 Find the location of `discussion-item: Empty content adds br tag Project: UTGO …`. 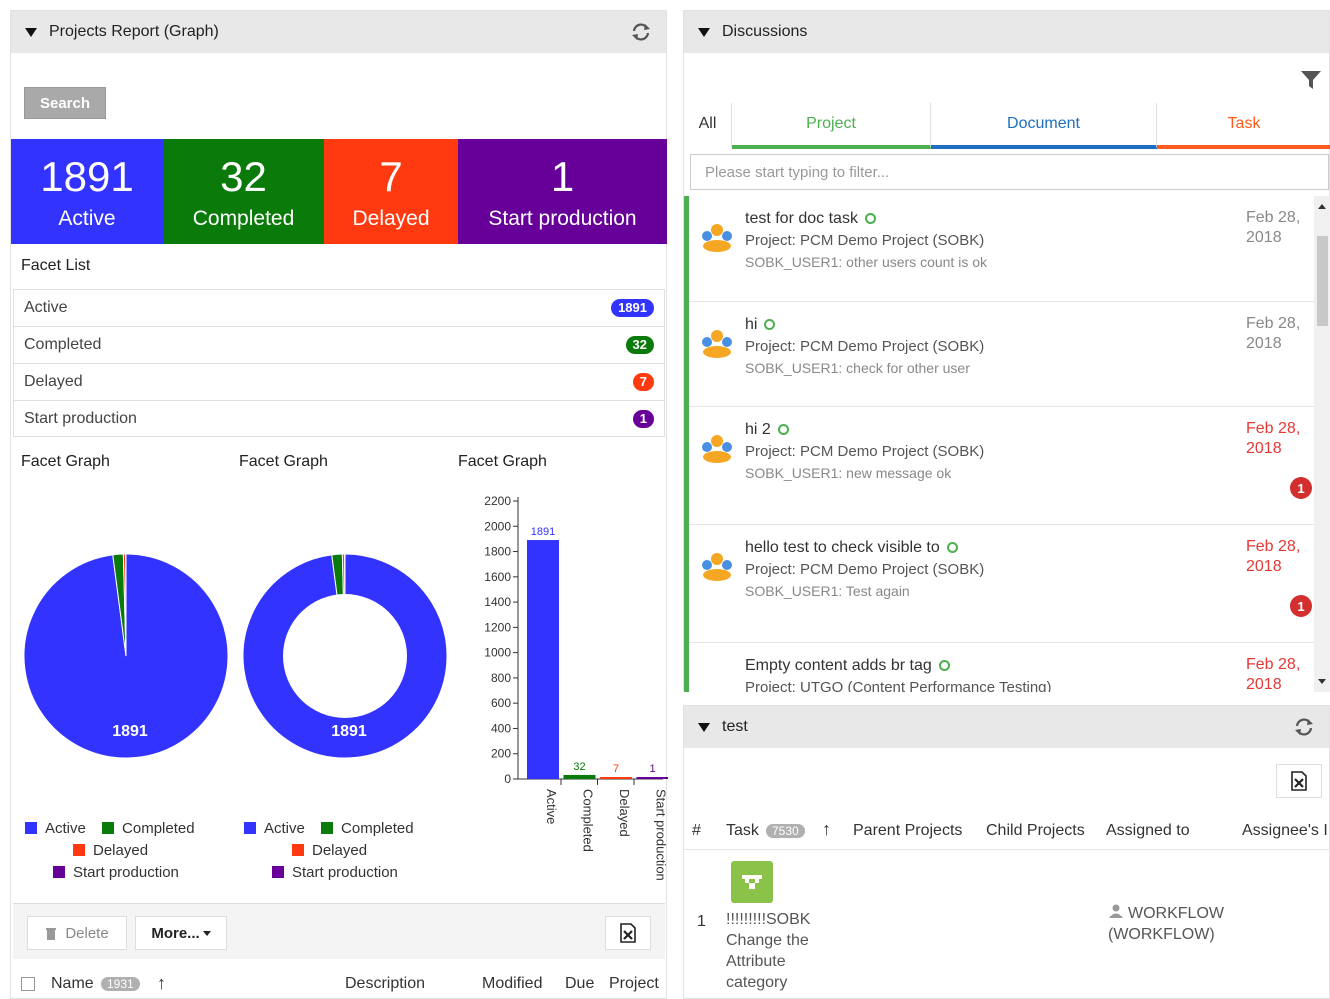

discussion-item: Empty content adds br tag Project: UTGO … is located at coordinates (1001, 667).